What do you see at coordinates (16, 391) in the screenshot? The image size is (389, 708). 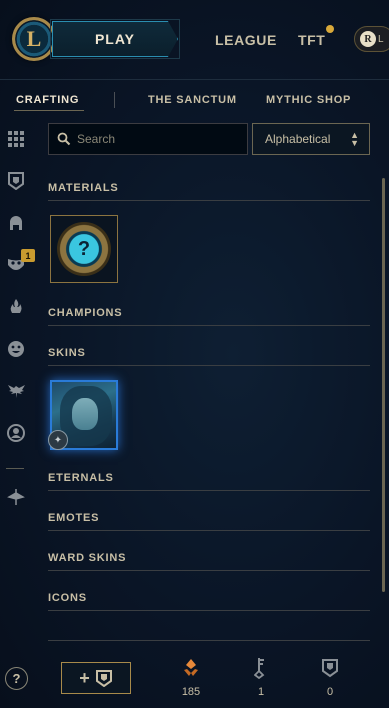 I see `wings-icon` at bounding box center [16, 391].